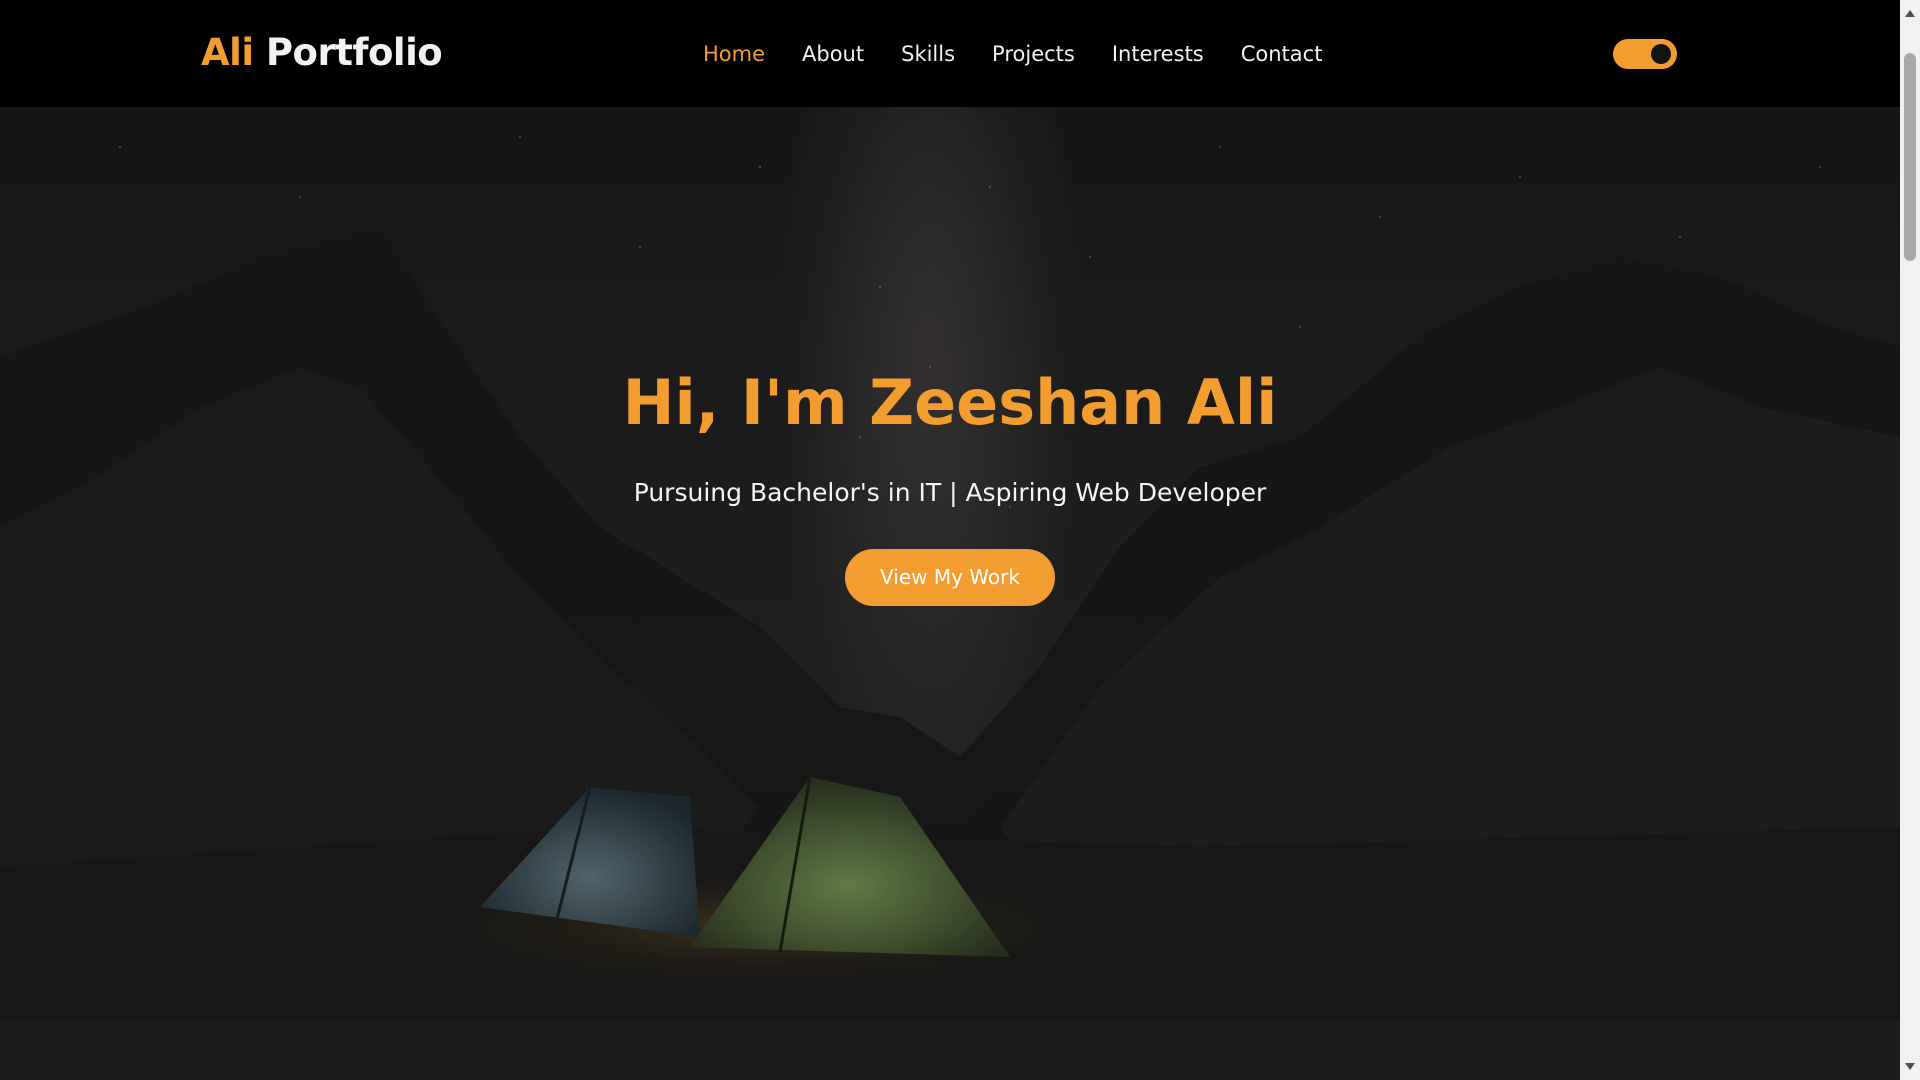 This screenshot has width=1920, height=1080. What do you see at coordinates (1282, 54) in the screenshot?
I see `nav-link-contact: Contact` at bounding box center [1282, 54].